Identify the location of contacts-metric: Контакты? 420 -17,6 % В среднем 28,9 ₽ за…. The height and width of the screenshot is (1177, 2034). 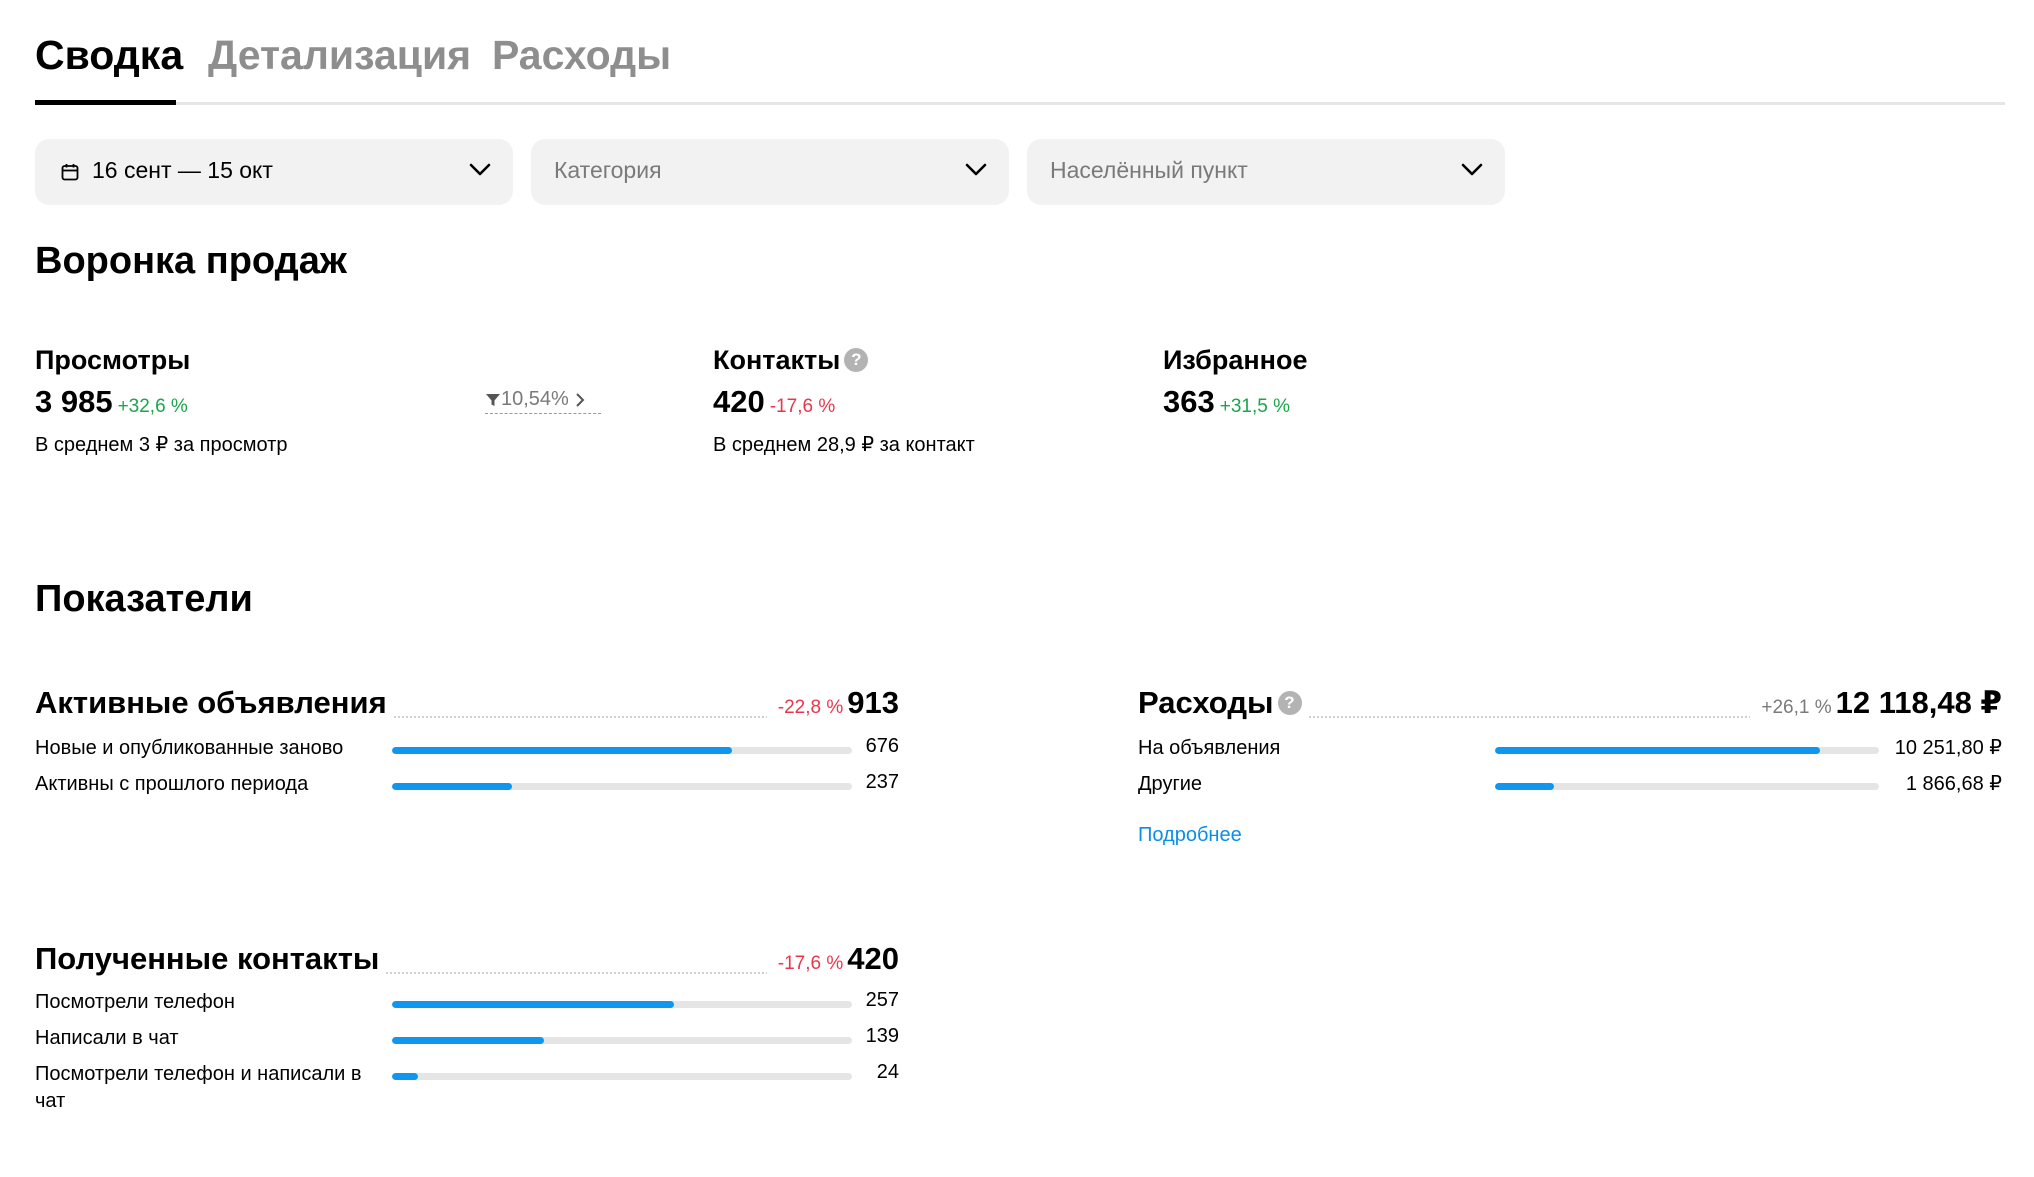
(844, 401).